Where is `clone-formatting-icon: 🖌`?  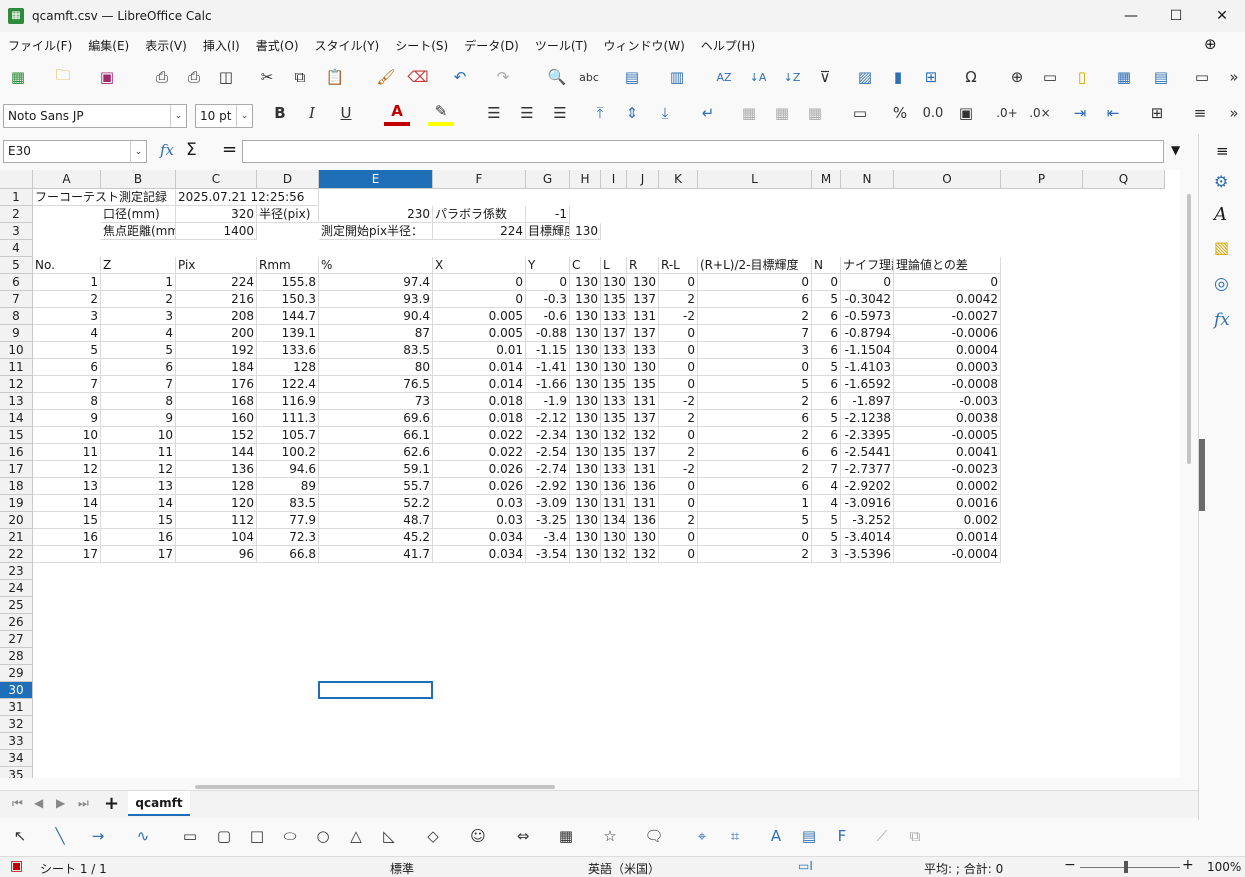
clone-formatting-icon: 🖌 is located at coordinates (386, 77).